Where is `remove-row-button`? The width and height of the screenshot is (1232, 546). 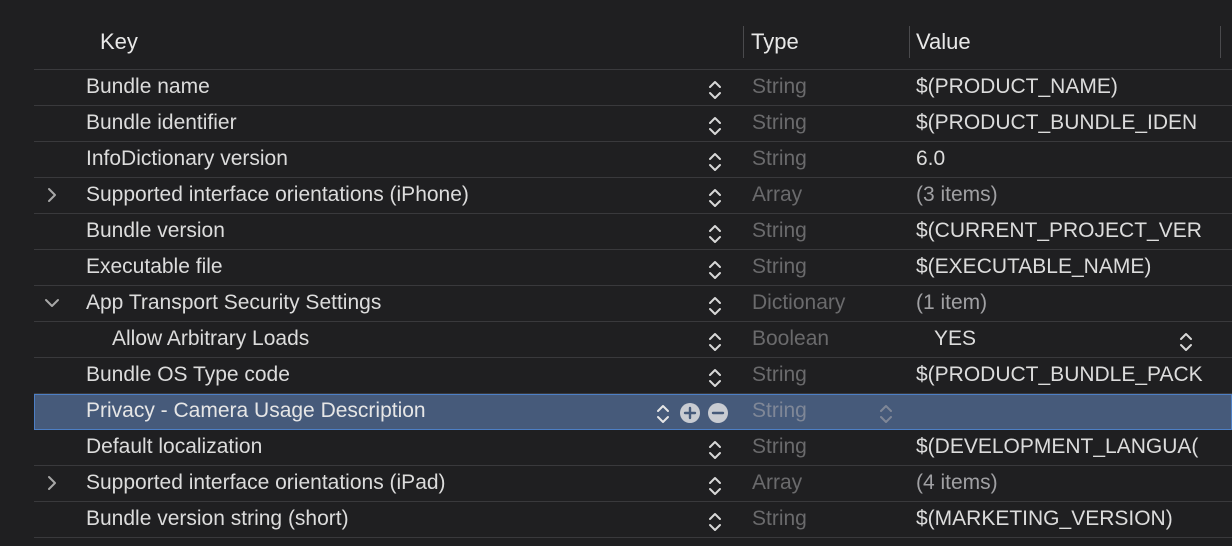
remove-row-button is located at coordinates (718, 413).